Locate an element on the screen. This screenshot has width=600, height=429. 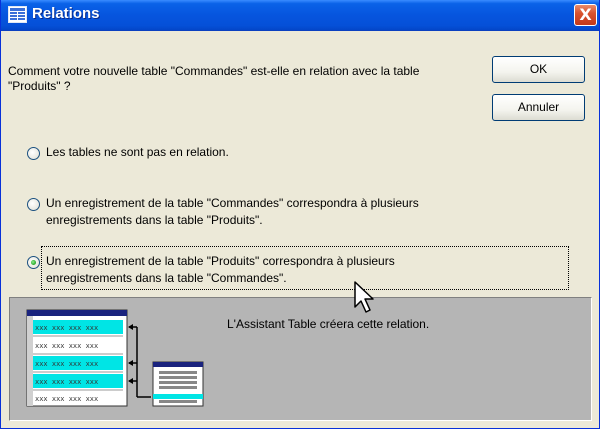
mouse-pointer-icon is located at coordinates (364, 297).